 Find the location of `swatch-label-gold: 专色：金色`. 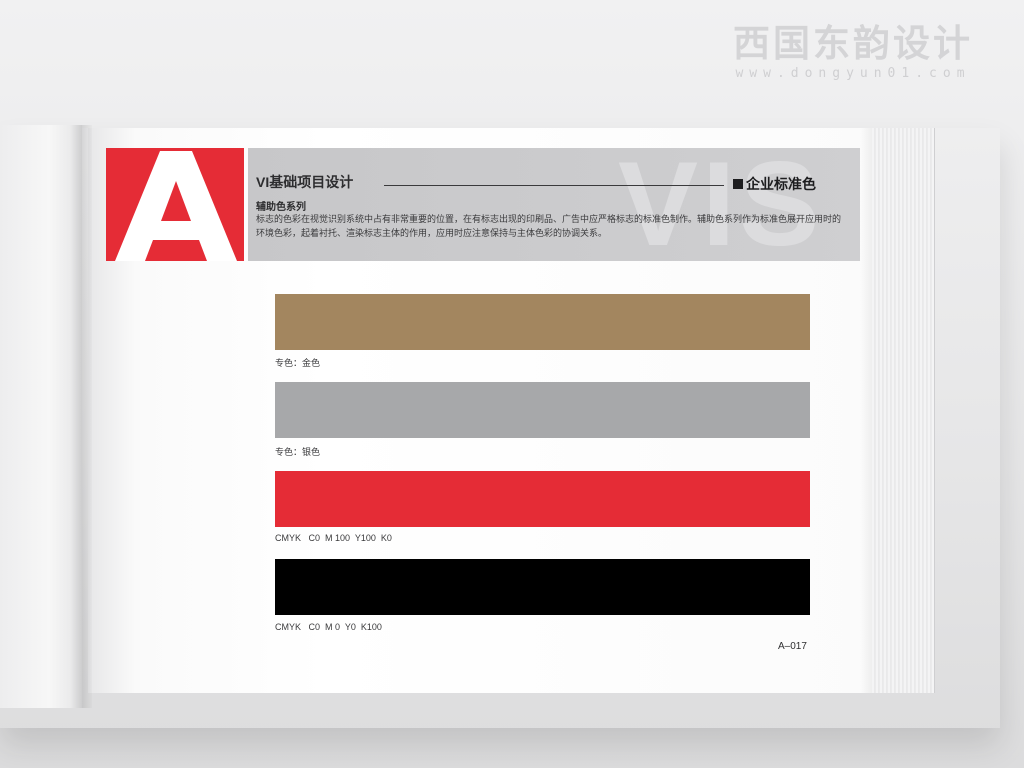

swatch-label-gold: 专色：金色 is located at coordinates (298, 363).